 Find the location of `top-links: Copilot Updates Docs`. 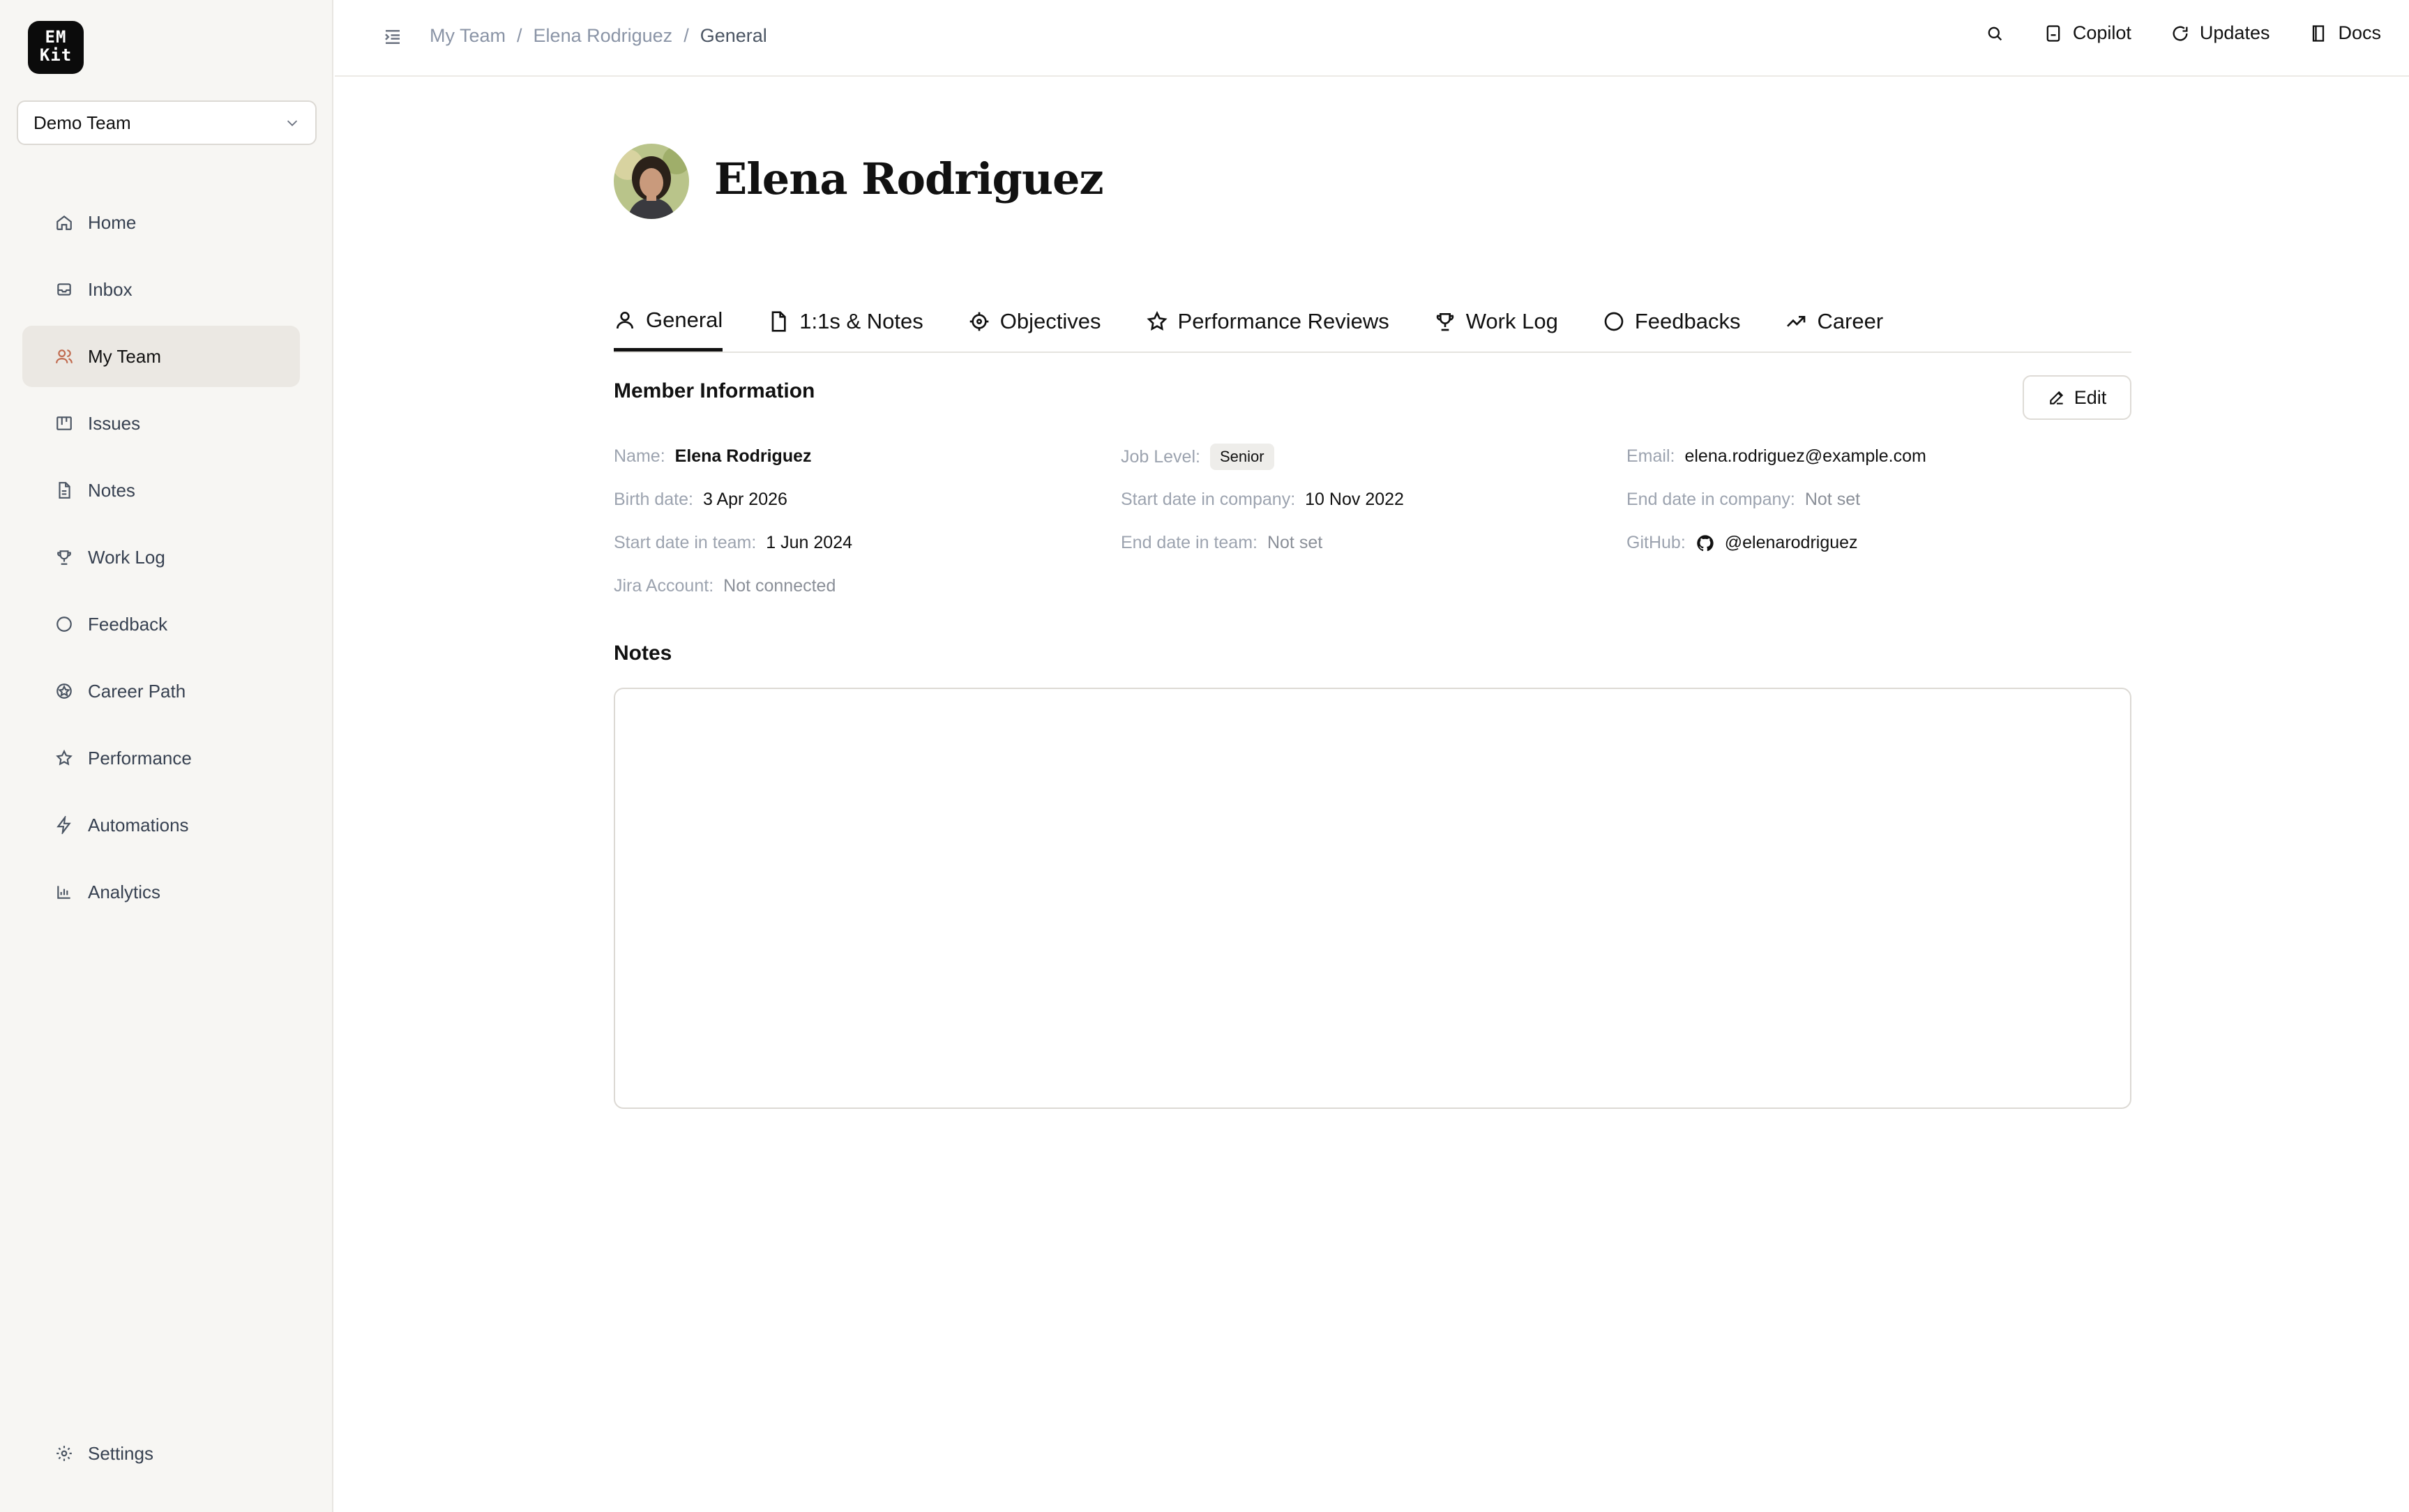

top-links: Copilot Updates Docs is located at coordinates (2183, 33).